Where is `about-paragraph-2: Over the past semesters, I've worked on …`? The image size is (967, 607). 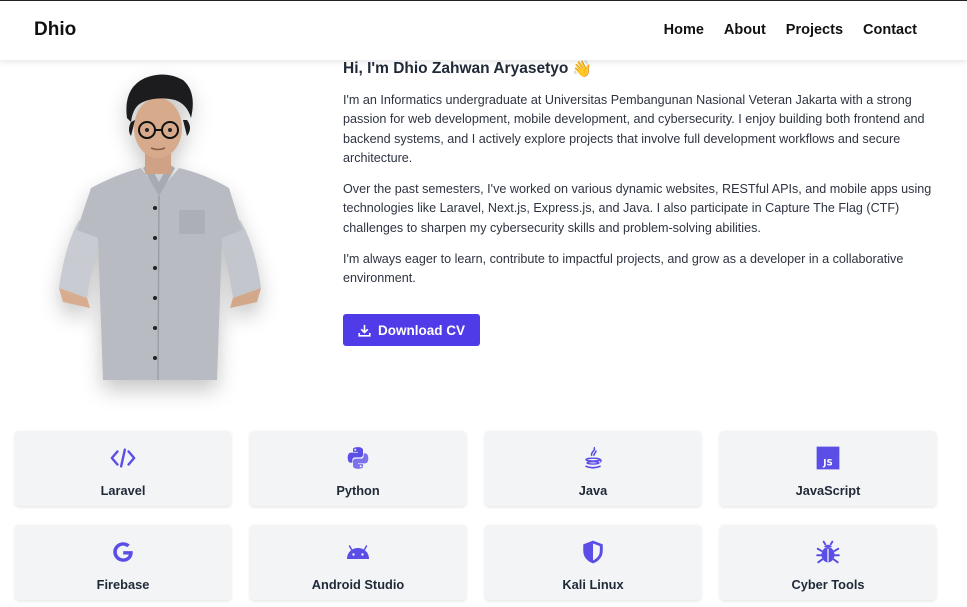 about-paragraph-2: Over the past semesters, I've worked on … is located at coordinates (637, 208).